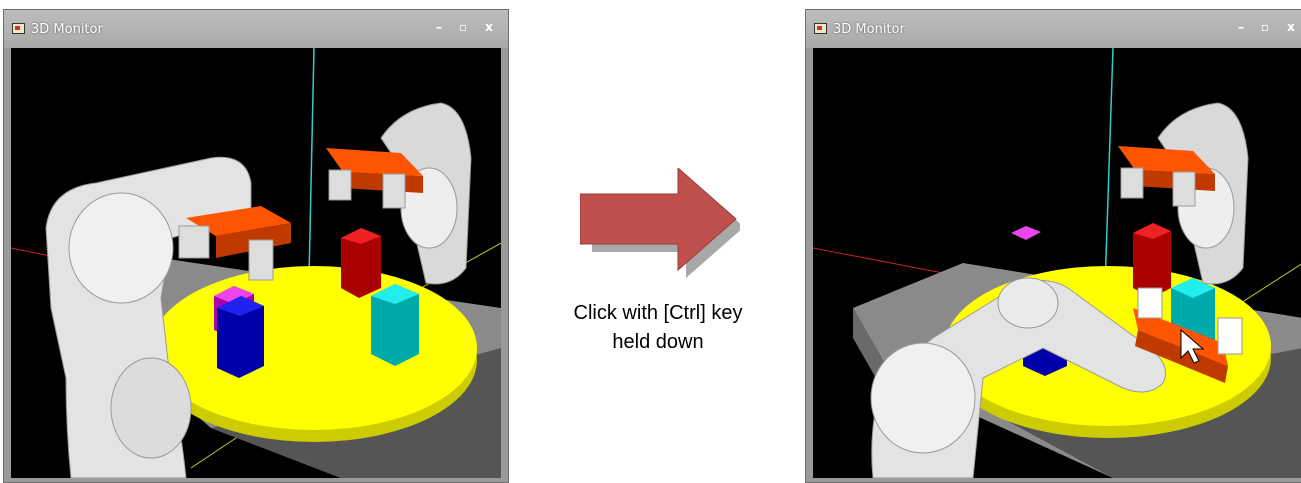  What do you see at coordinates (658, 220) in the screenshot?
I see `arrow-shape` at bounding box center [658, 220].